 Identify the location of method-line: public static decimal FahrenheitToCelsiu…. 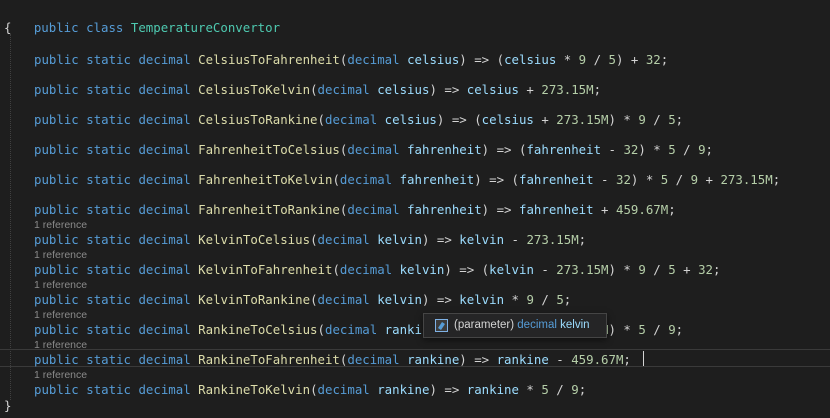
(373, 150).